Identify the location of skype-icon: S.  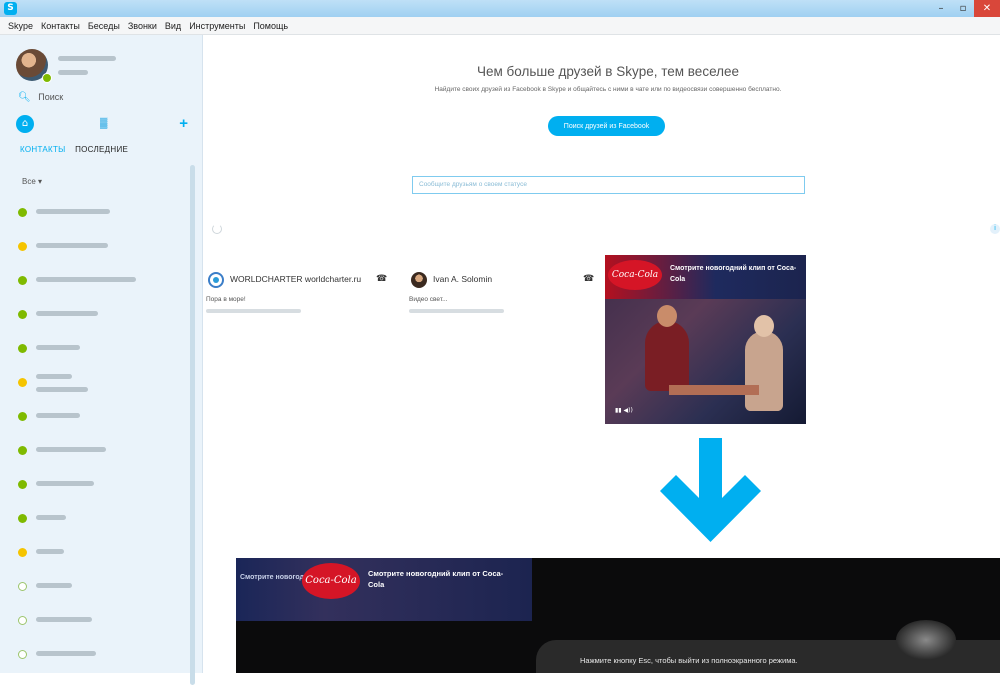
(10, 8).